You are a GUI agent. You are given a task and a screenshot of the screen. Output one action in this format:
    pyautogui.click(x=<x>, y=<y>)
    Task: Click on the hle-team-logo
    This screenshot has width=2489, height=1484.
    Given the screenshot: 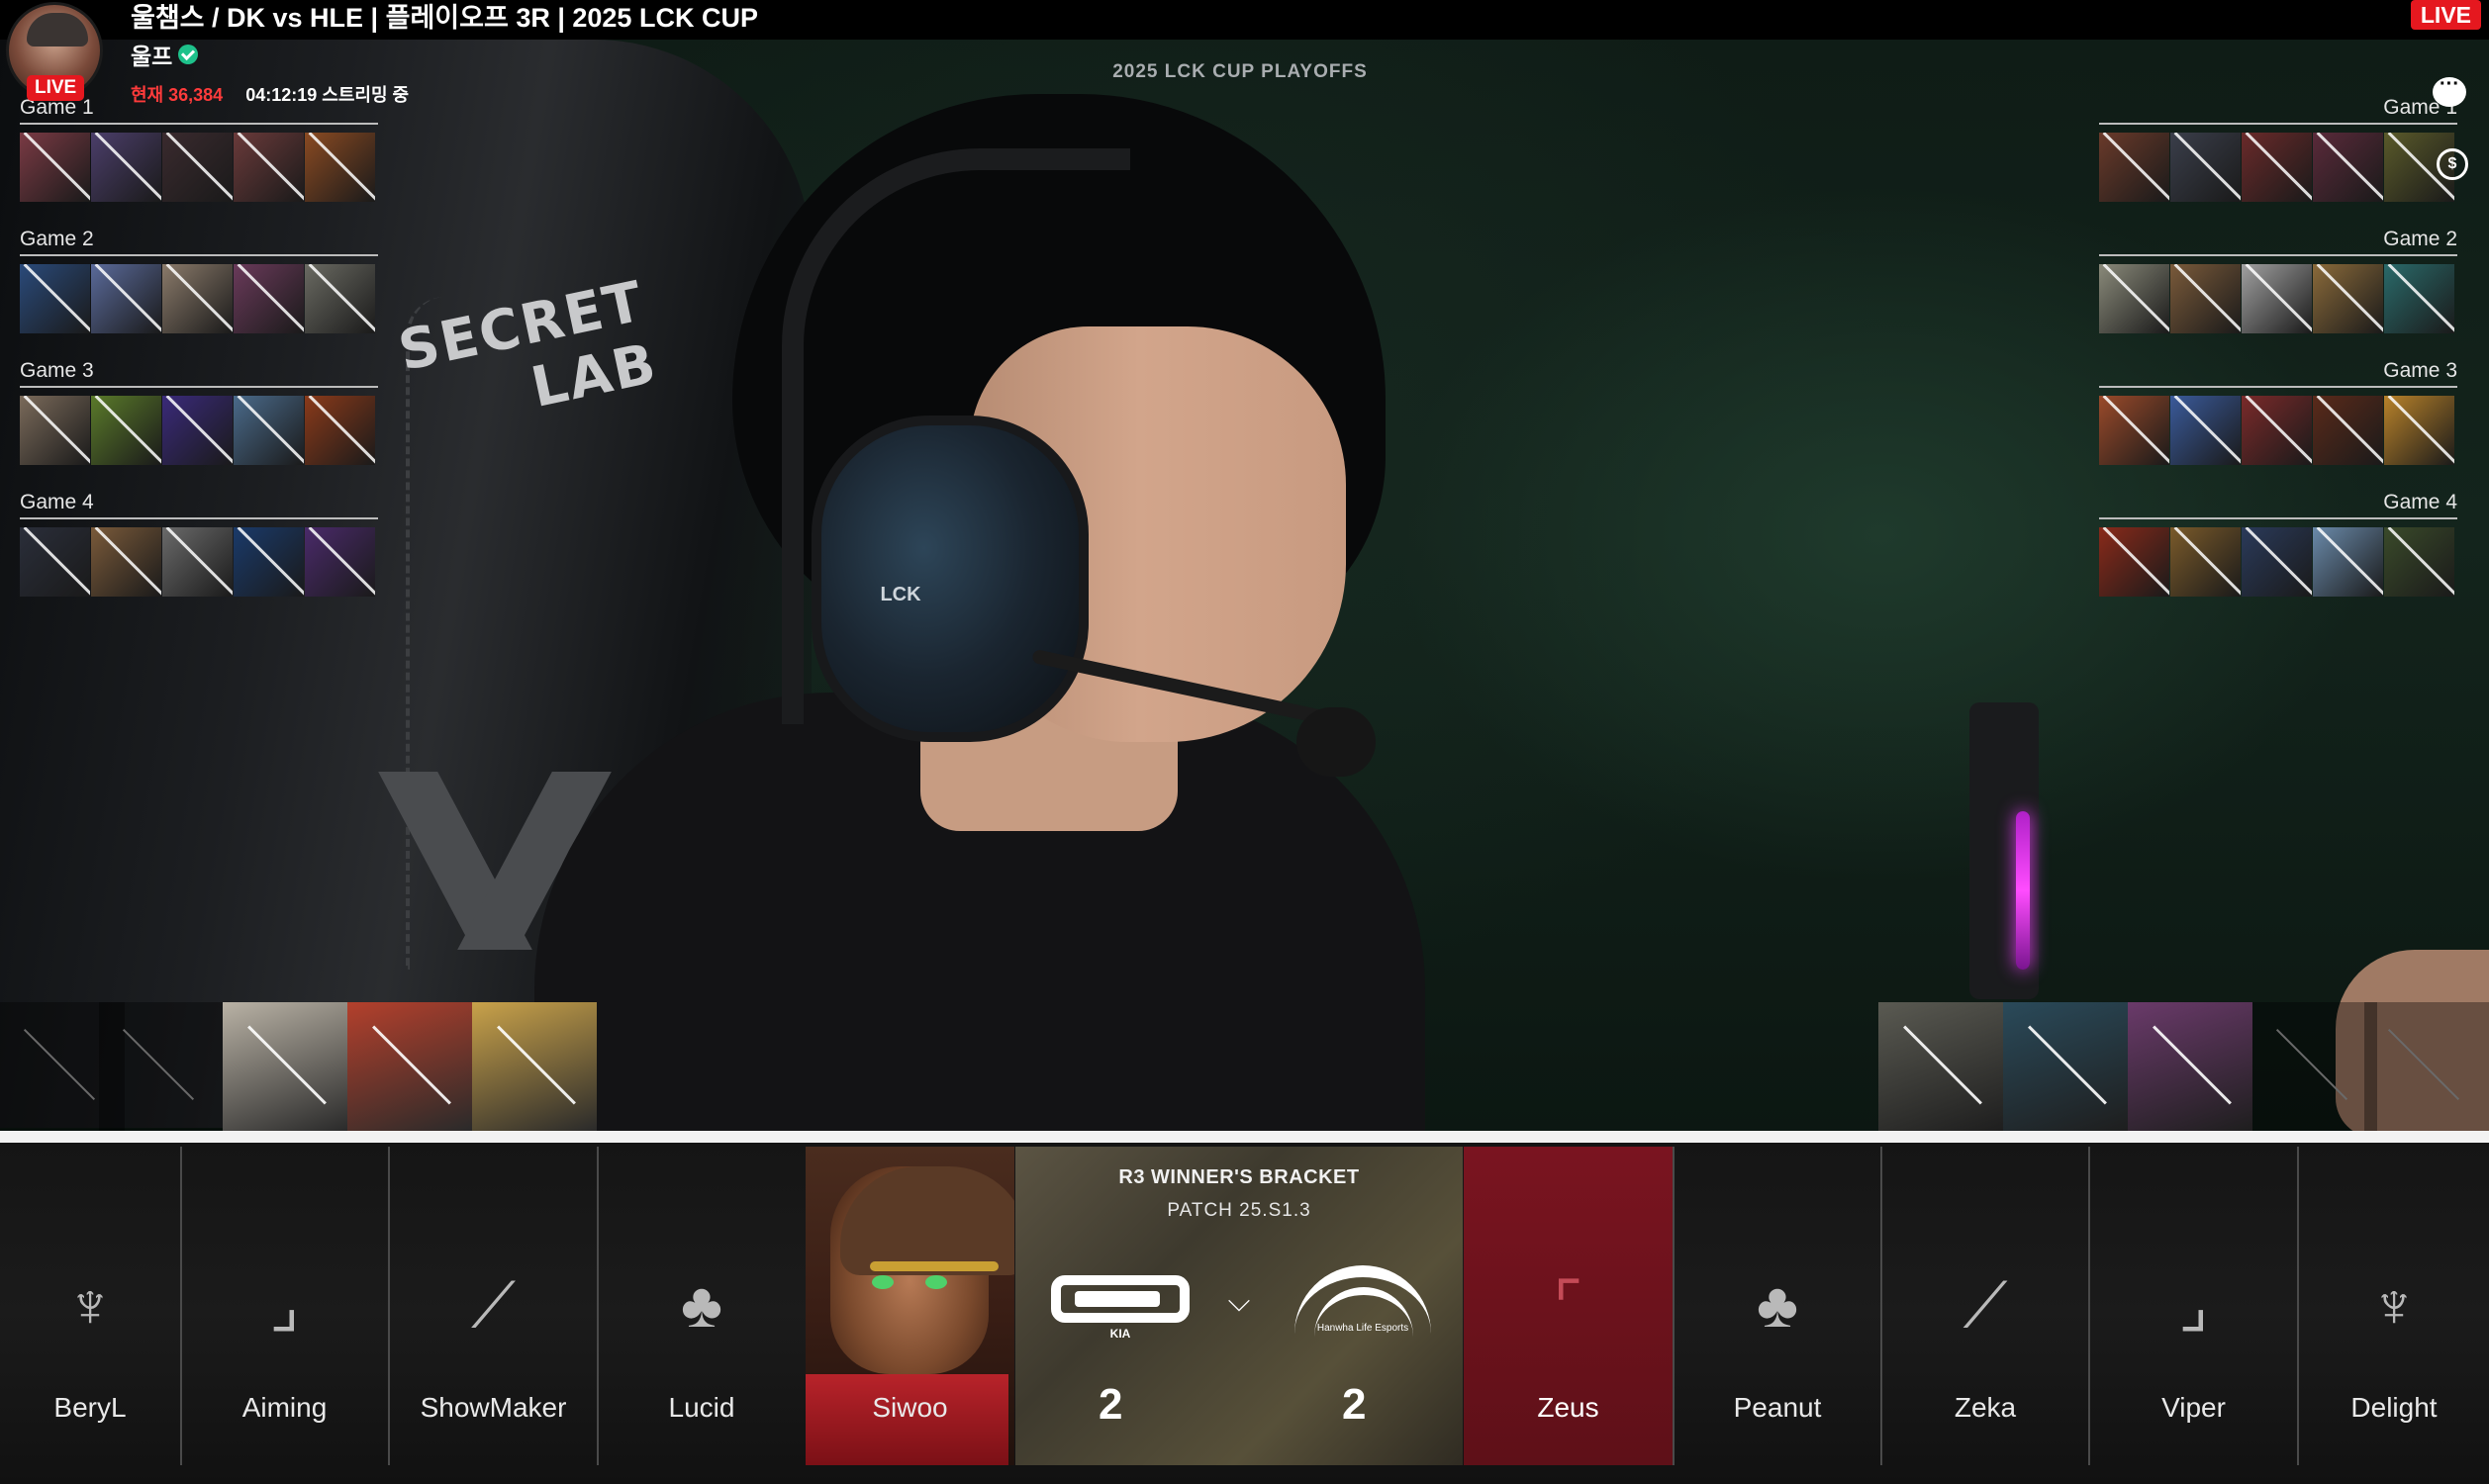 What is the action you would take?
    pyautogui.click(x=1362, y=1295)
    